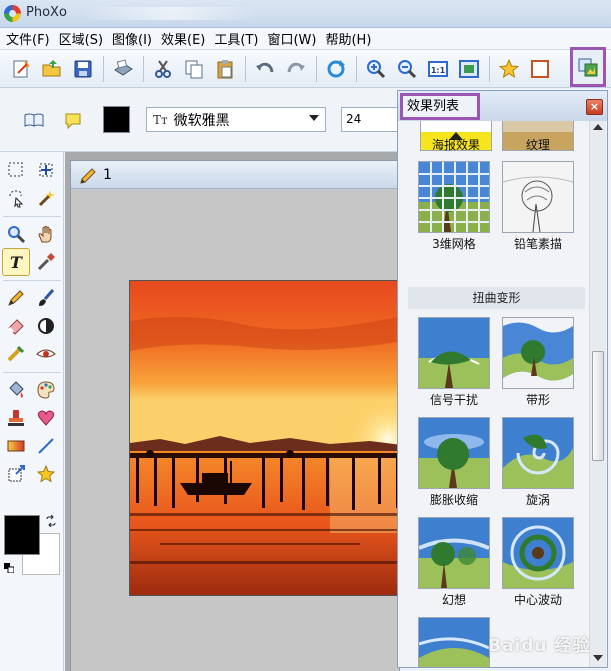  I want to click on speech-bubble-icon, so click(73, 122).